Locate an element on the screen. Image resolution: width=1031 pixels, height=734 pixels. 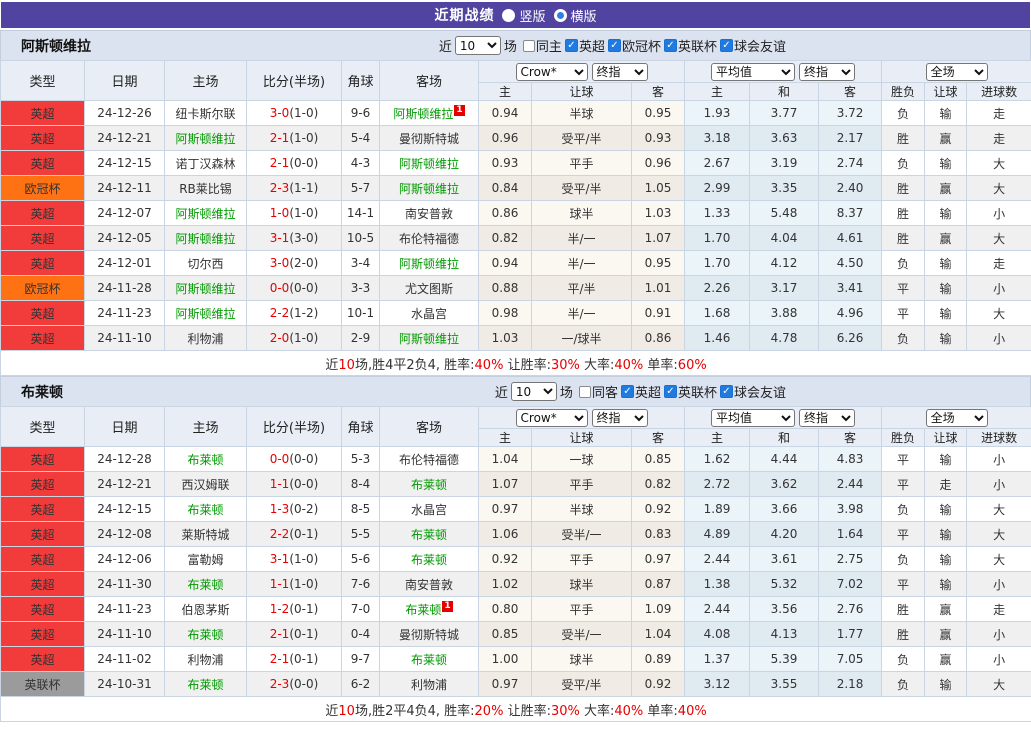
fulltime-score: 1-2 is located at coordinates (279, 609).